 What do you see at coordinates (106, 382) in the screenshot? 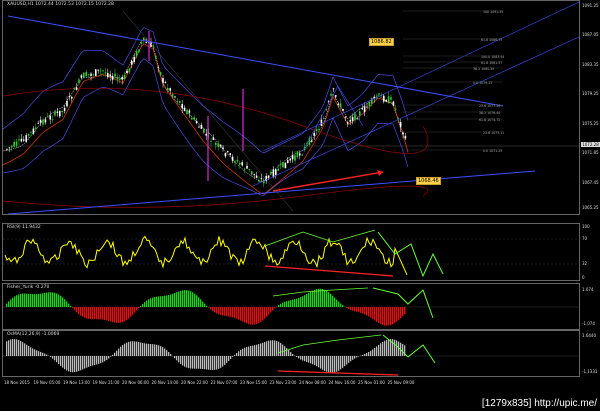
I see `time-tick: 19 Nov 21:00` at bounding box center [106, 382].